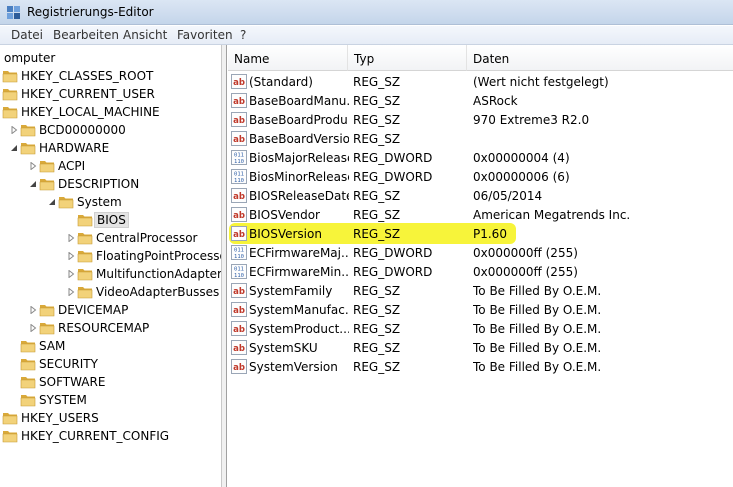 The height and width of the screenshot is (487, 733). What do you see at coordinates (600, 58) in the screenshot?
I see `column-header-data: Daten` at bounding box center [600, 58].